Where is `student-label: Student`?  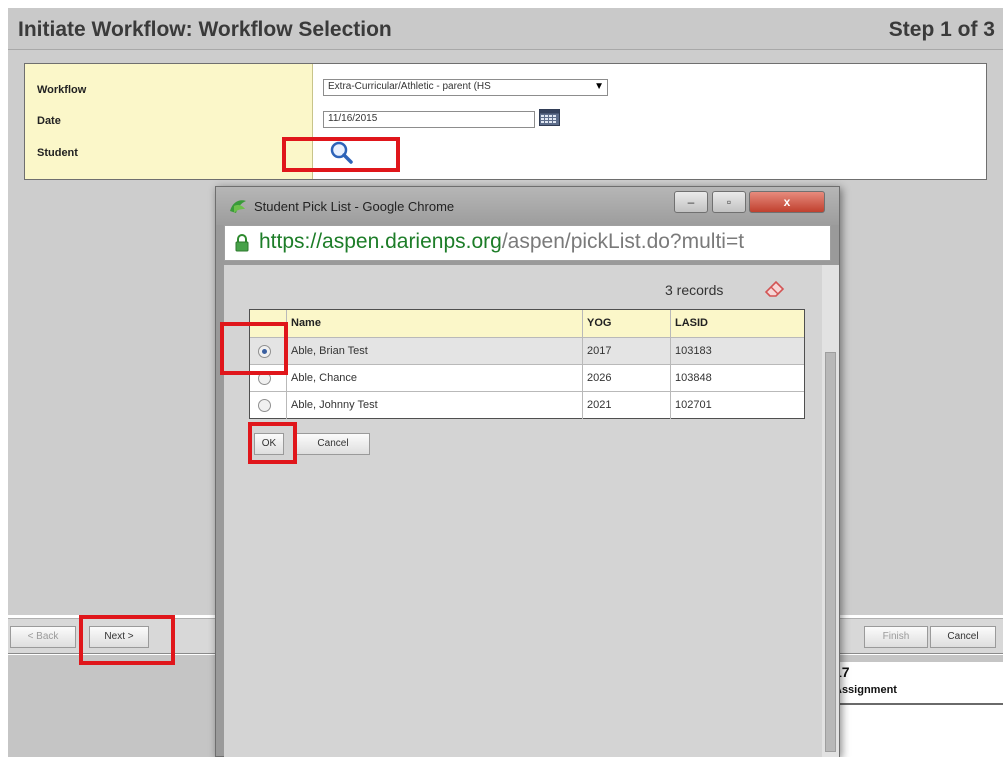
student-label: Student is located at coordinates (57, 153).